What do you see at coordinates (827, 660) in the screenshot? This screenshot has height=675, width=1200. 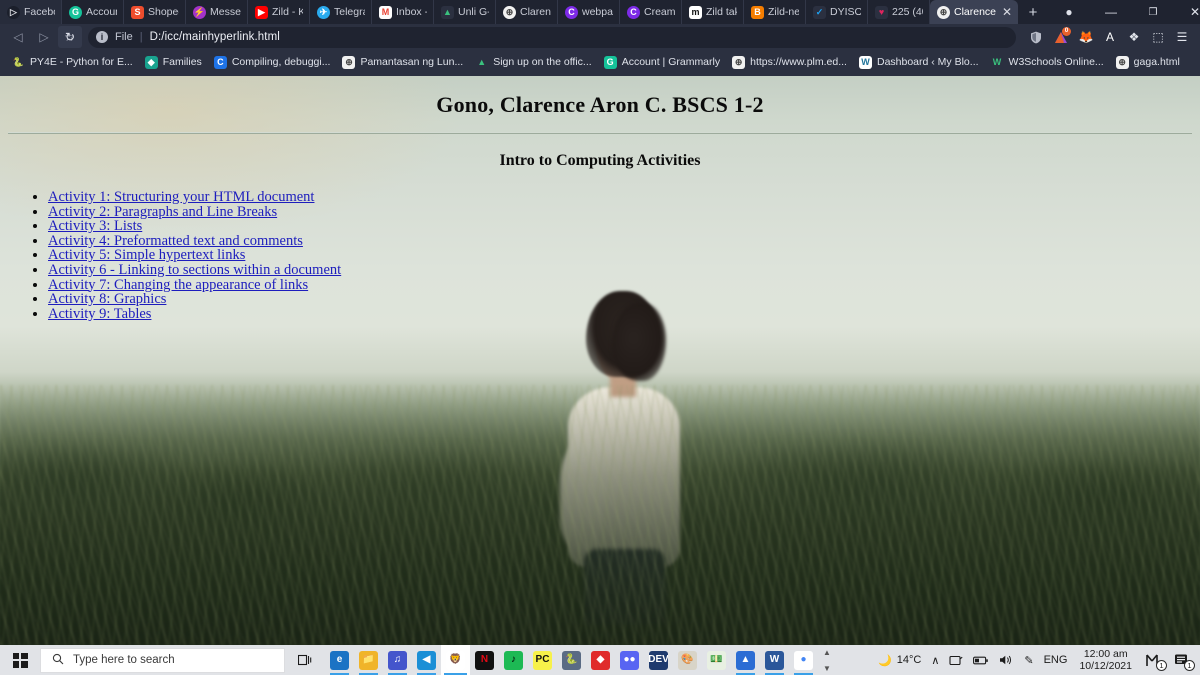 I see `taskbar-scroll-arrows: ▲ ▼` at bounding box center [827, 660].